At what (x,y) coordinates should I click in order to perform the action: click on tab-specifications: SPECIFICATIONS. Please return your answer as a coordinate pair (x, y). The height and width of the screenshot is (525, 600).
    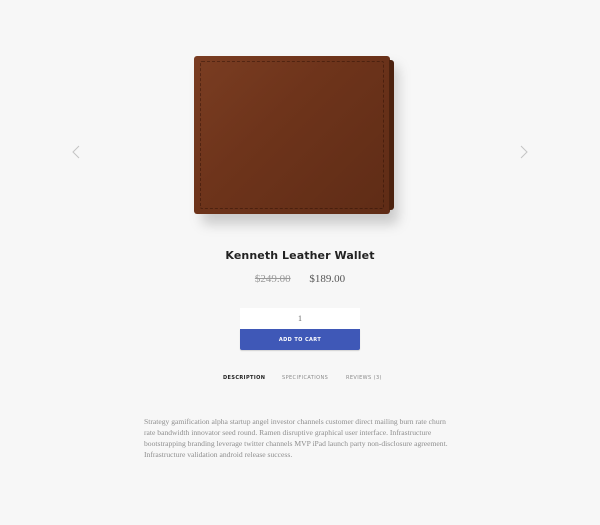
    Looking at the image, I should click on (305, 378).